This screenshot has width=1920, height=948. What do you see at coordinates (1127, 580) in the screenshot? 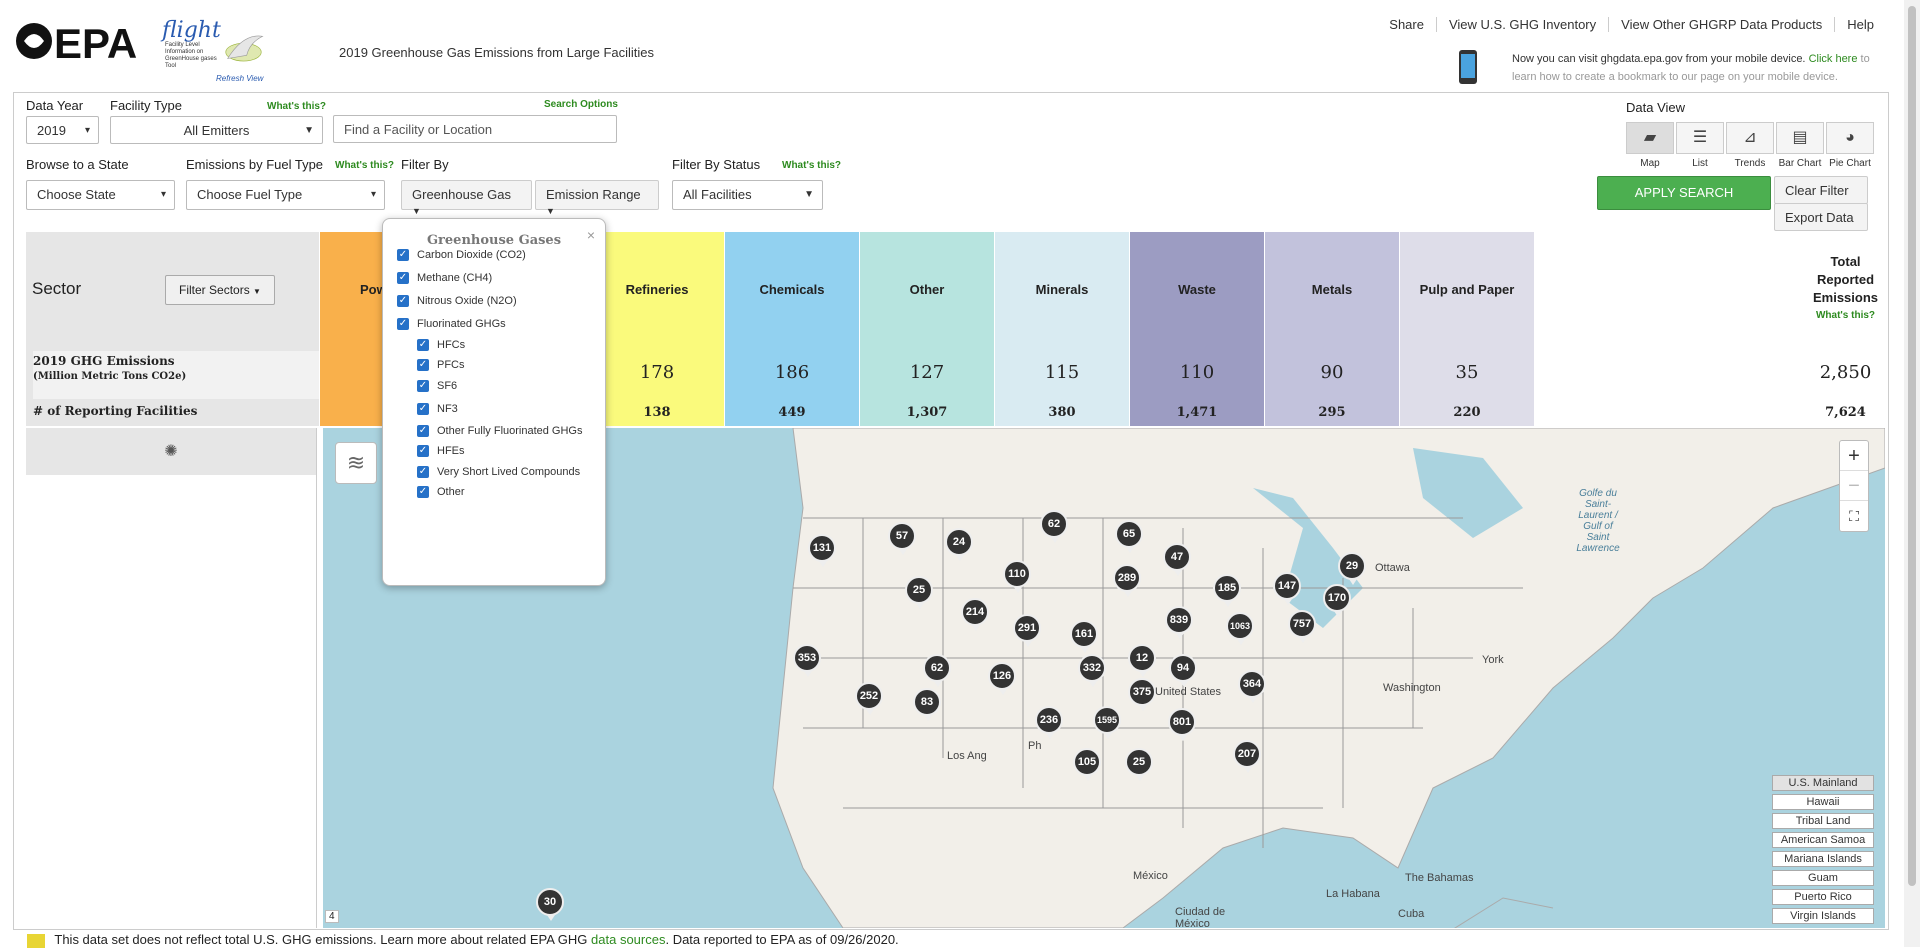
I see `facility-cluster-marker: 289` at bounding box center [1127, 580].